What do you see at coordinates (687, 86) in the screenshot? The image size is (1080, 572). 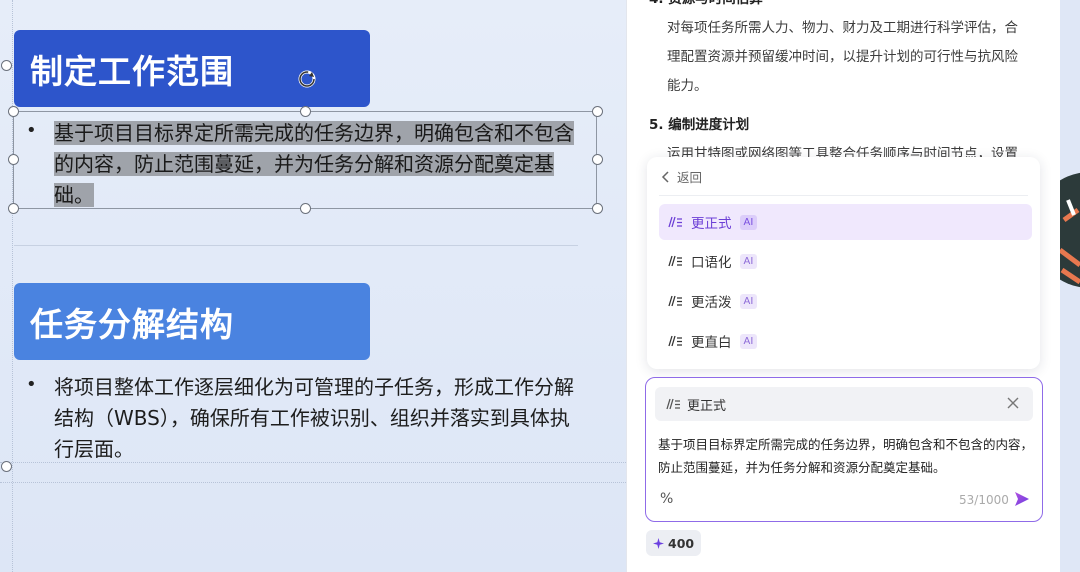 I see `doc-paragraph-line: 能力。` at bounding box center [687, 86].